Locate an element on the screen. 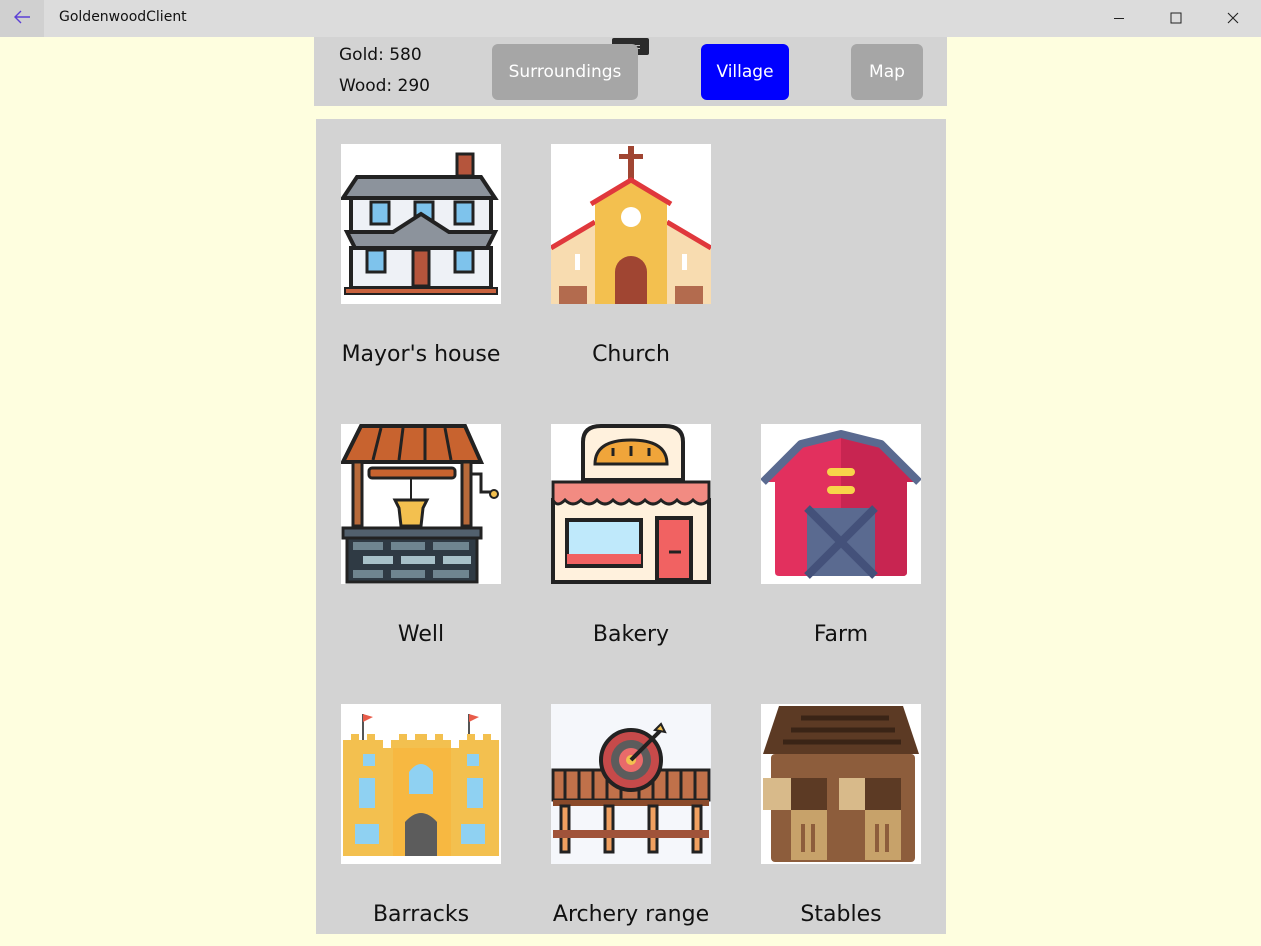 This screenshot has width=1261, height=946. building-tile-bakery is located at coordinates (631, 504).